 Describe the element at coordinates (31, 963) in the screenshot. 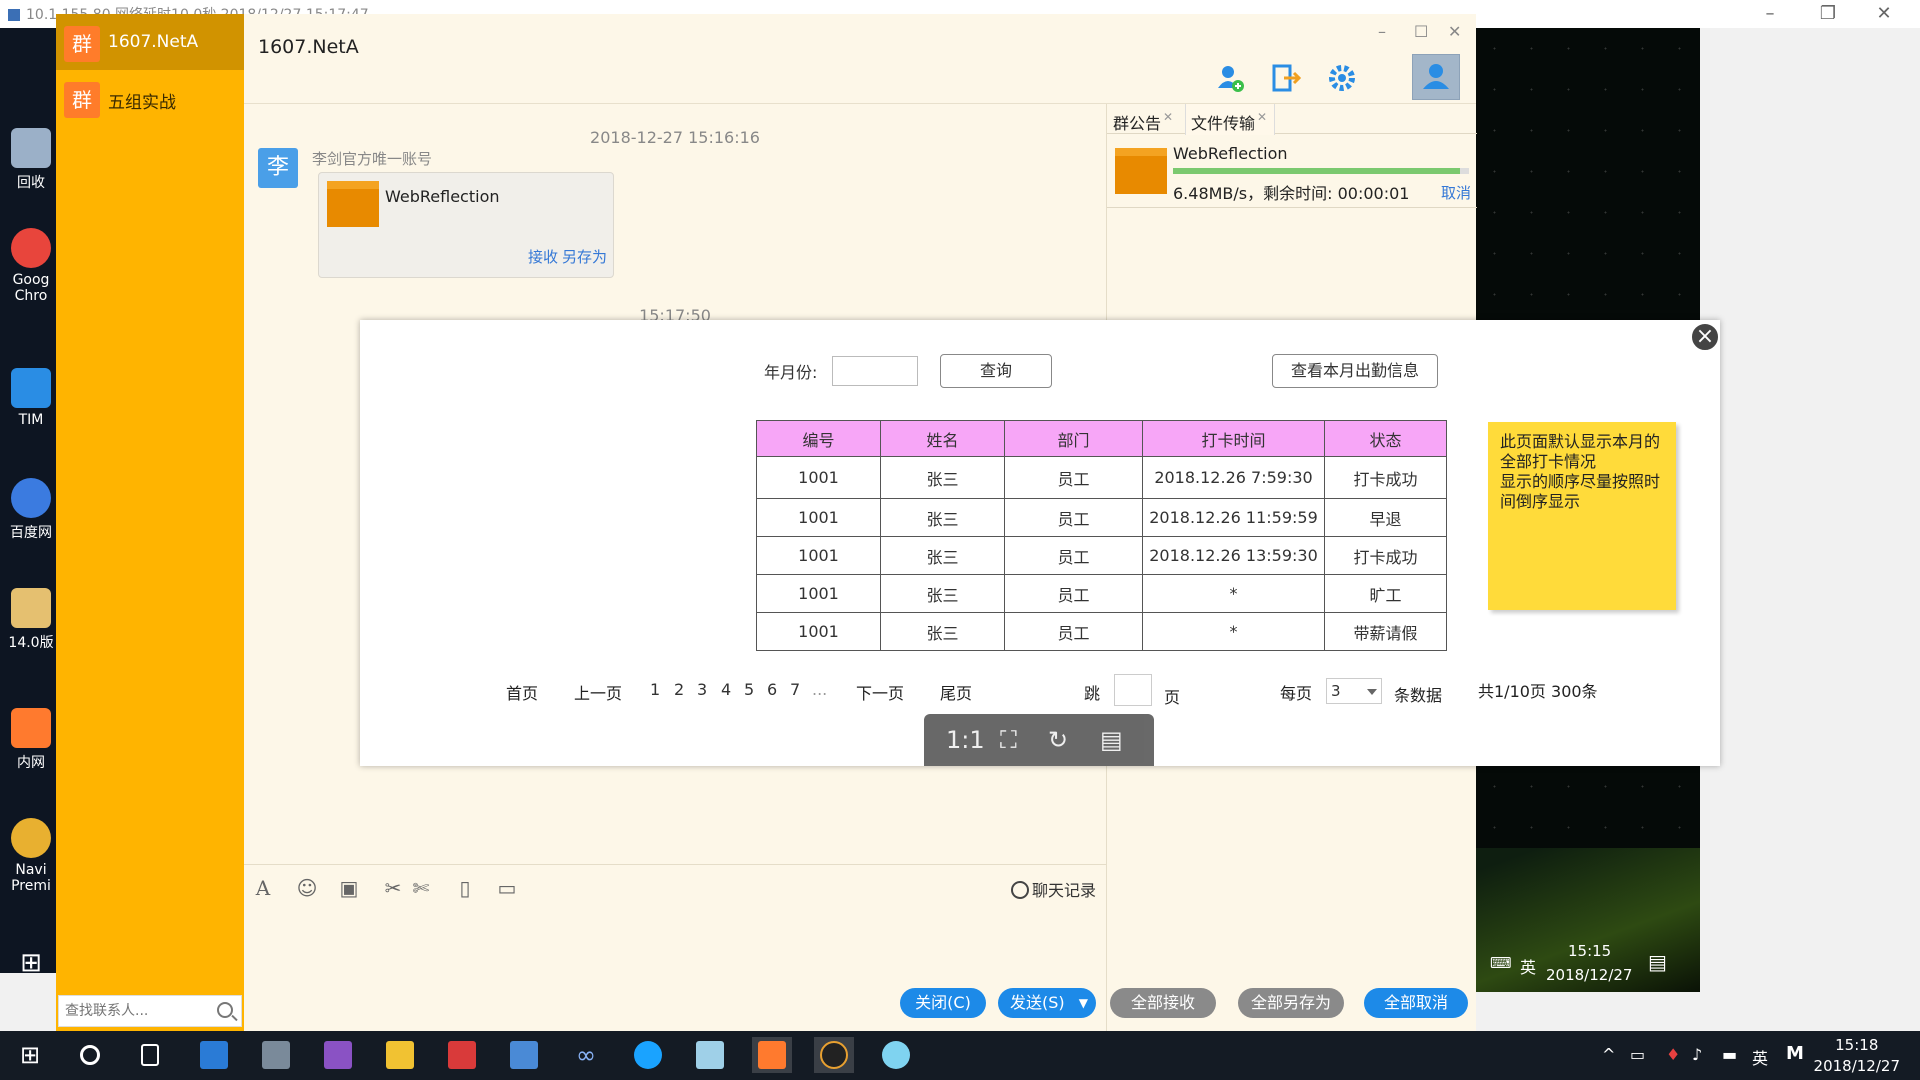

I see `remote-start-button: ⊞` at that location.